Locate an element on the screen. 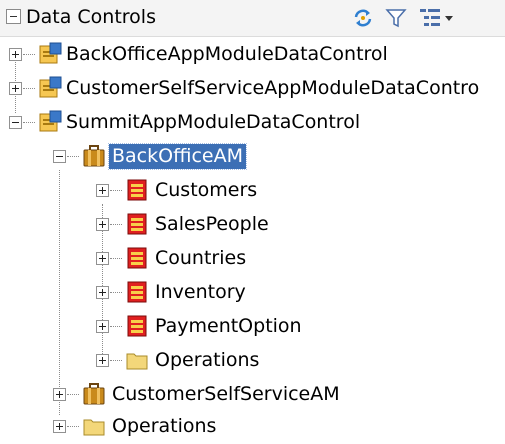  tree-node-label: CustomerSelfServiceAM is located at coordinates (226, 394).